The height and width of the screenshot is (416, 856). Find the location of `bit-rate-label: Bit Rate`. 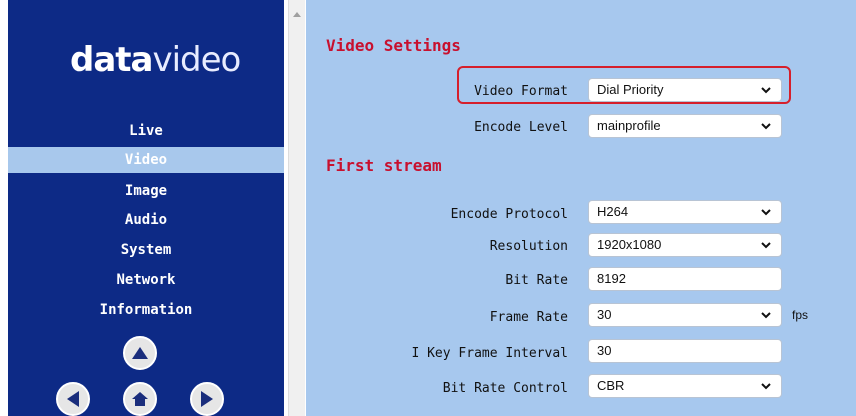

bit-rate-label: Bit Rate is located at coordinates (536, 280).